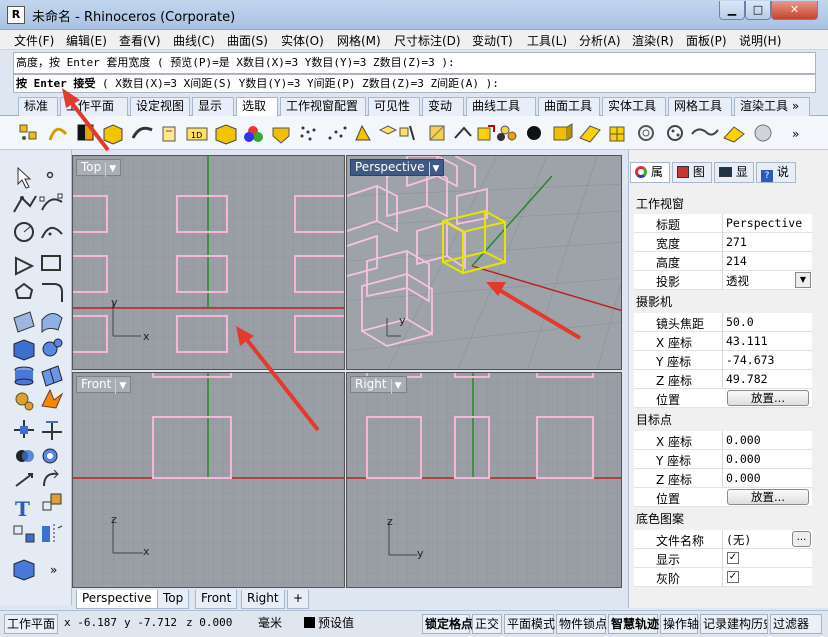 Image resolution: width=828 pixels, height=637 pixels. What do you see at coordinates (86, 120) in the screenshot?
I see `arrow-to-command-icon` at bounding box center [86, 120].